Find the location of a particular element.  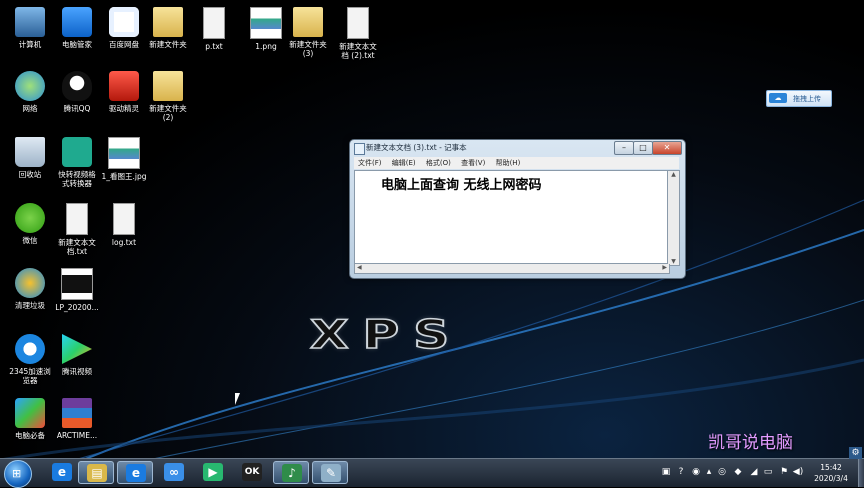

desktop-icon: 2345加速浏 览器 is located at coordinates (30, 359).